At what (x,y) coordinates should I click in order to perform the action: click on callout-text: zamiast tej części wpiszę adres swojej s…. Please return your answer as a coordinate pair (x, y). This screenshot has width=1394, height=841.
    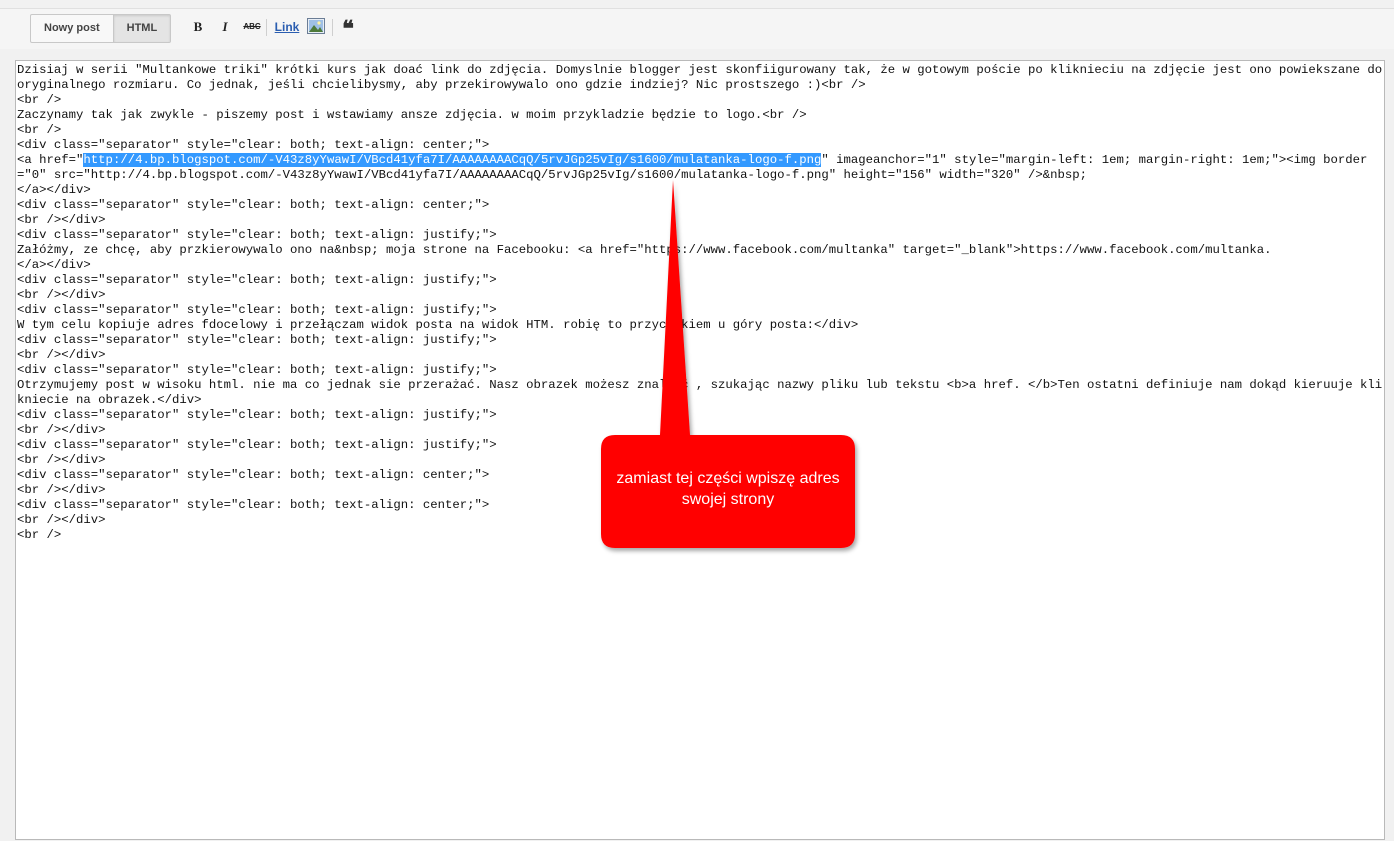
    Looking at the image, I should click on (728, 489).